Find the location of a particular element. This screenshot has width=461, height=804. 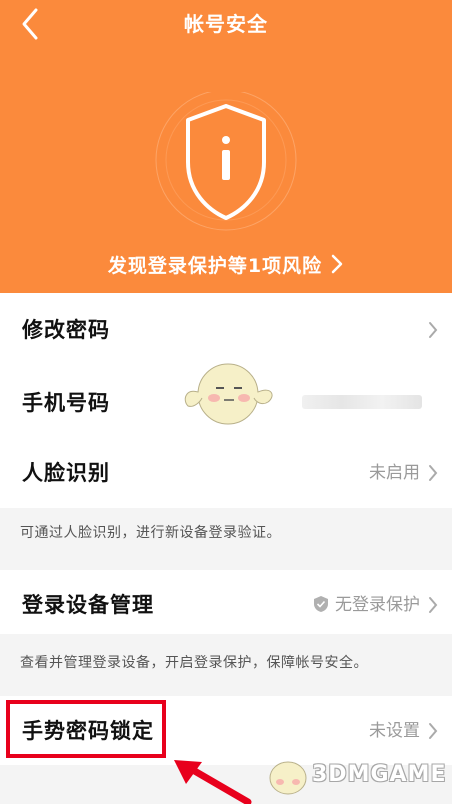

shield-info-icon is located at coordinates (226, 165).